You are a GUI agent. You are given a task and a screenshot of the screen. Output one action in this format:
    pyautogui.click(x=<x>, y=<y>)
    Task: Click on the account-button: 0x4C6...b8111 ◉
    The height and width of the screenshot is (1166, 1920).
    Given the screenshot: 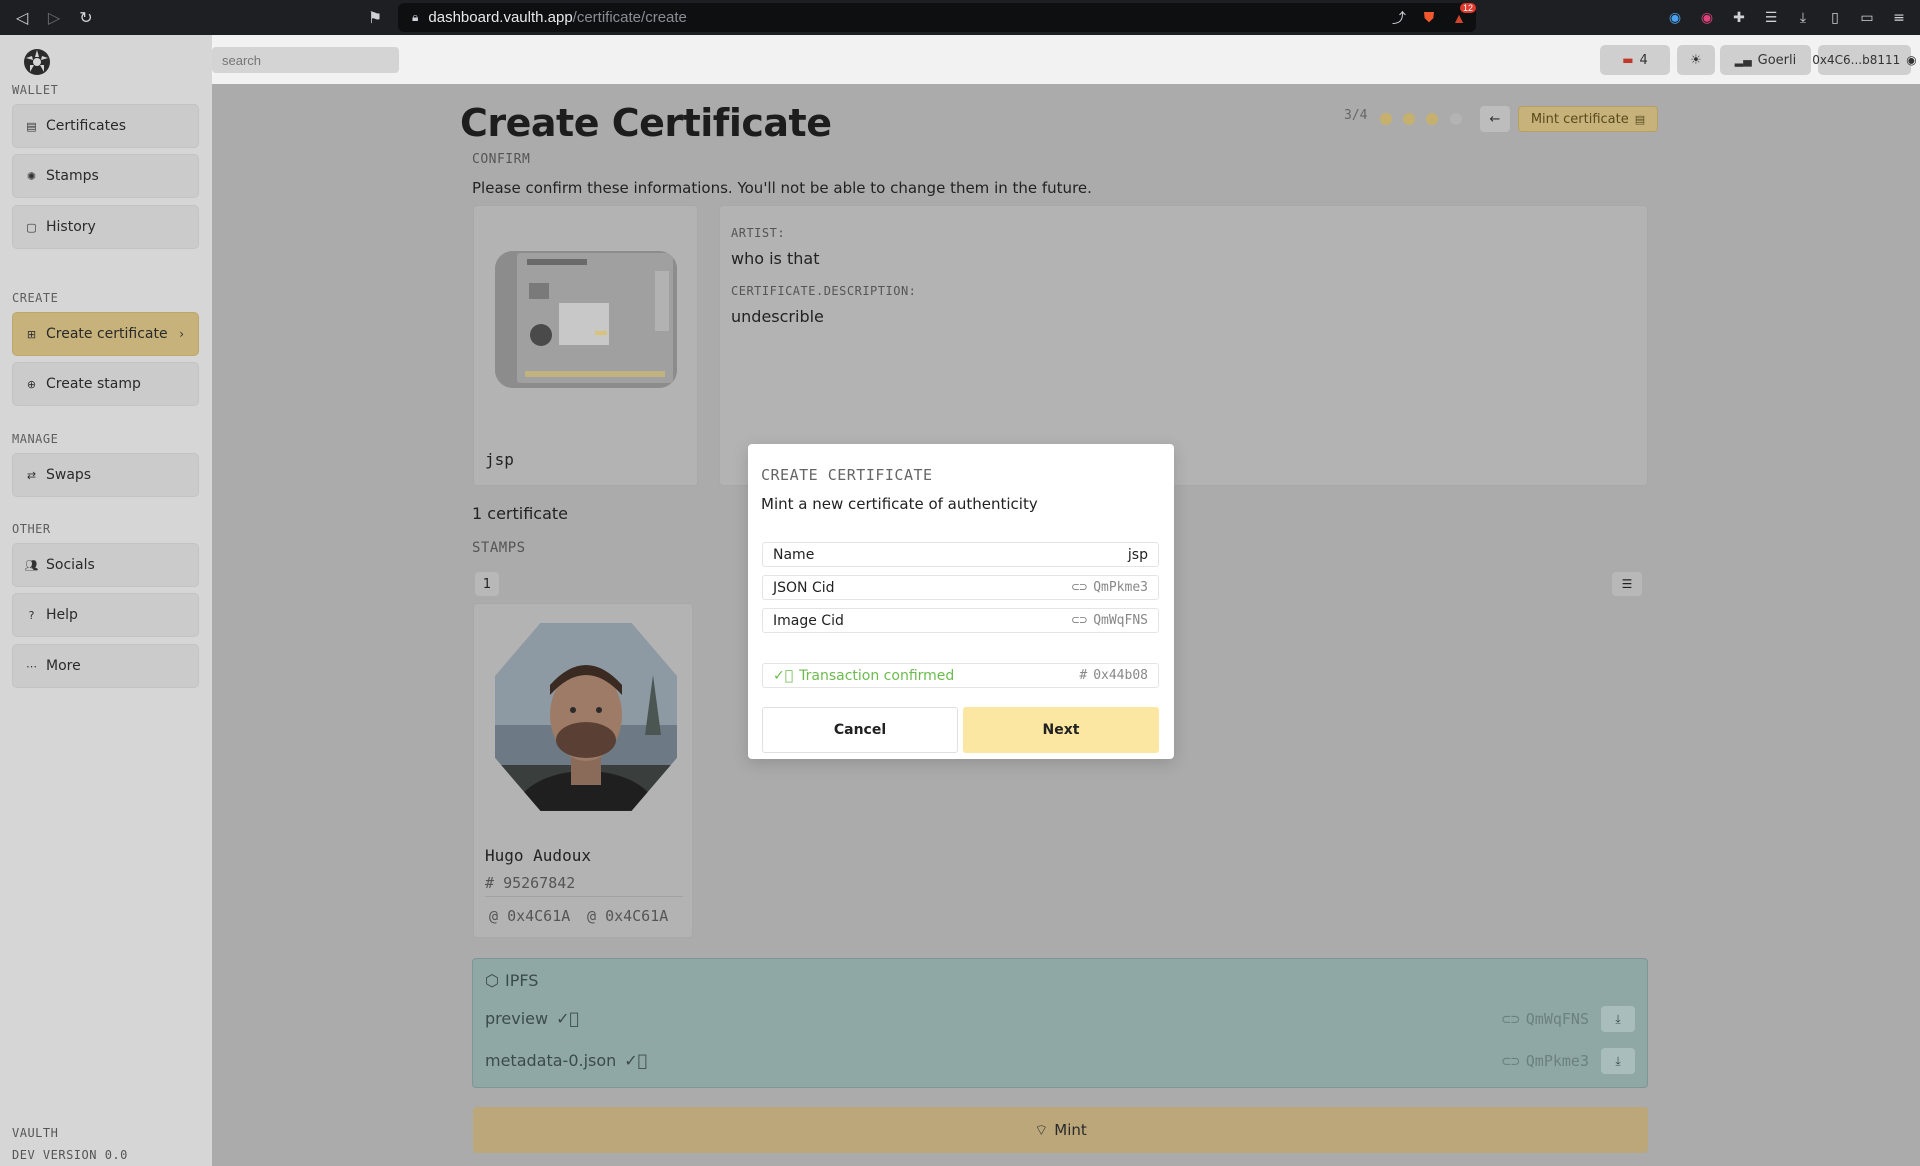 What is the action you would take?
    pyautogui.click(x=1864, y=60)
    